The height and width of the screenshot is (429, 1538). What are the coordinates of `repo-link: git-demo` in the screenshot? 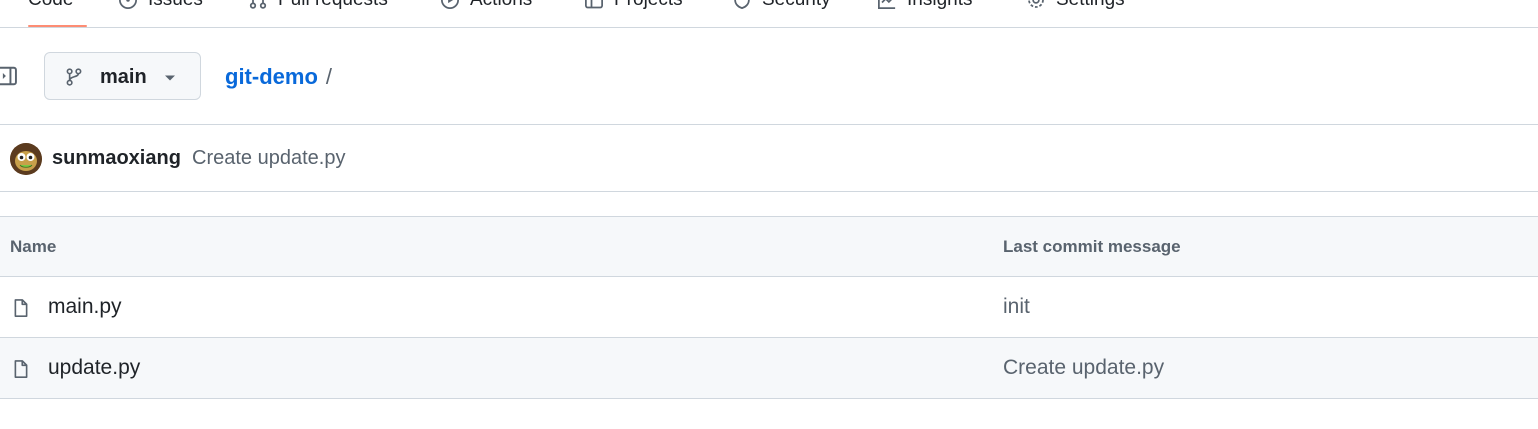 It's located at (271, 77).